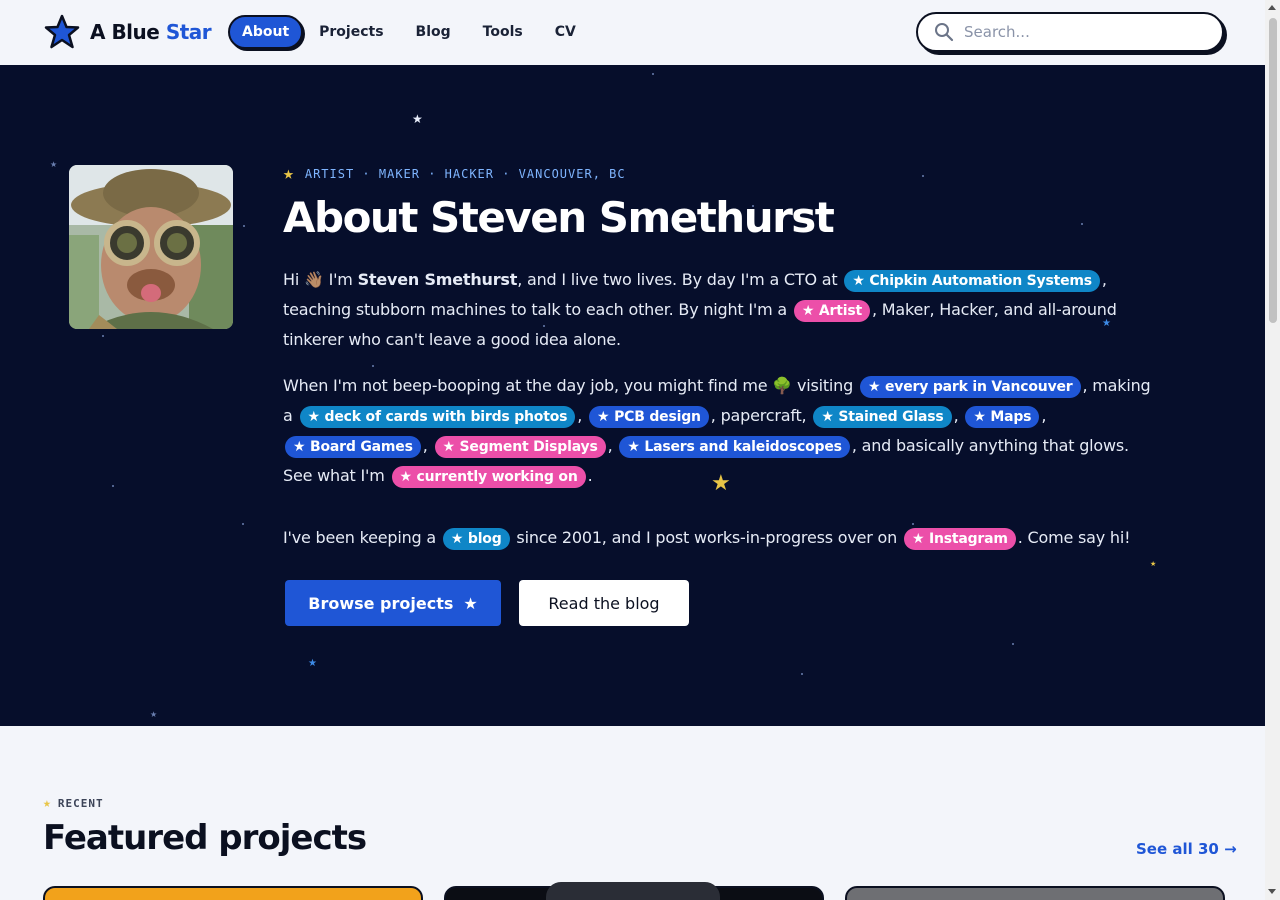 The width and height of the screenshot is (1280, 900). Describe the element at coordinates (503, 32) in the screenshot. I see `nav-tools: Tools` at that location.